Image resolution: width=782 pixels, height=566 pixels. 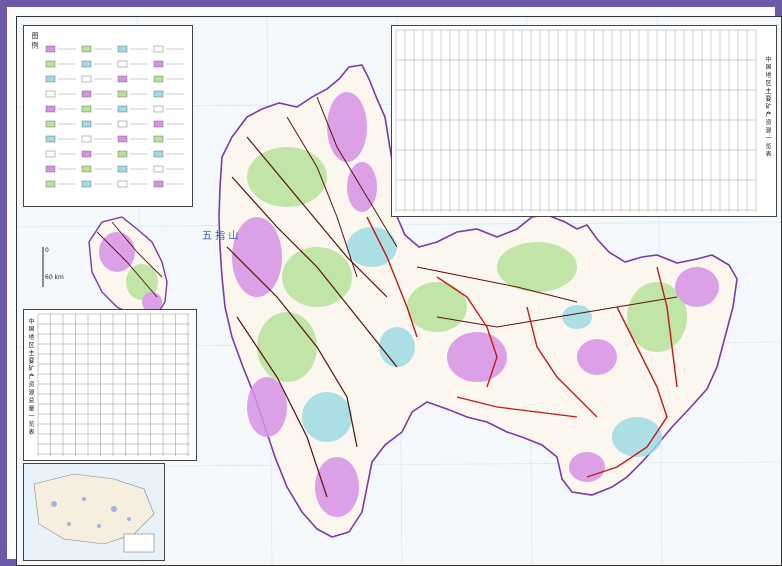 What do you see at coordinates (53, 267) in the screenshot?
I see `scale-bar: 0 60 km` at bounding box center [53, 267].